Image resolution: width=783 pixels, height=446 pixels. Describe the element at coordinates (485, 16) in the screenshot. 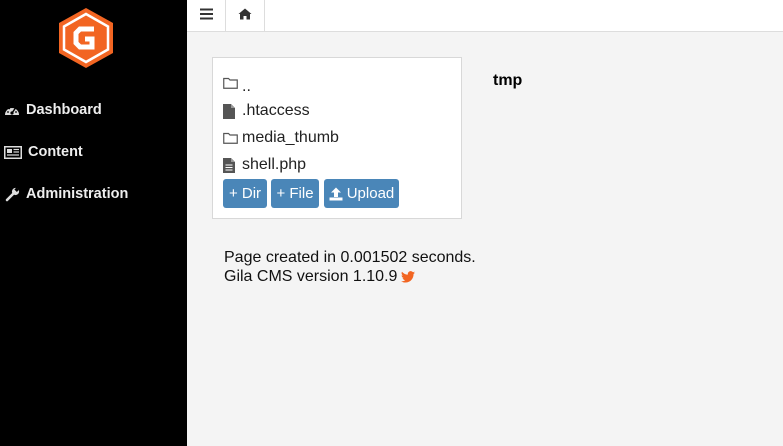

I see `top-bar` at that location.